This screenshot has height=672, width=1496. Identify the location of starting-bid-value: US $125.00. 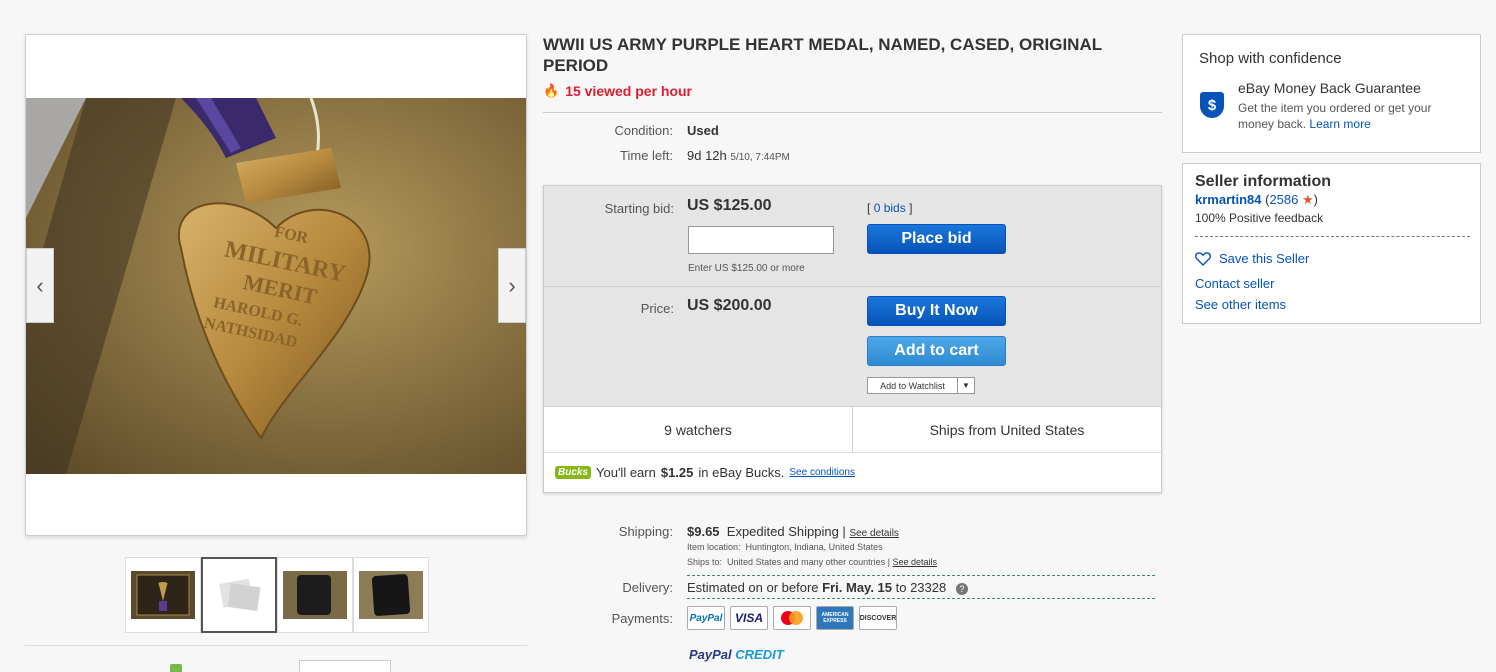
(729, 205).